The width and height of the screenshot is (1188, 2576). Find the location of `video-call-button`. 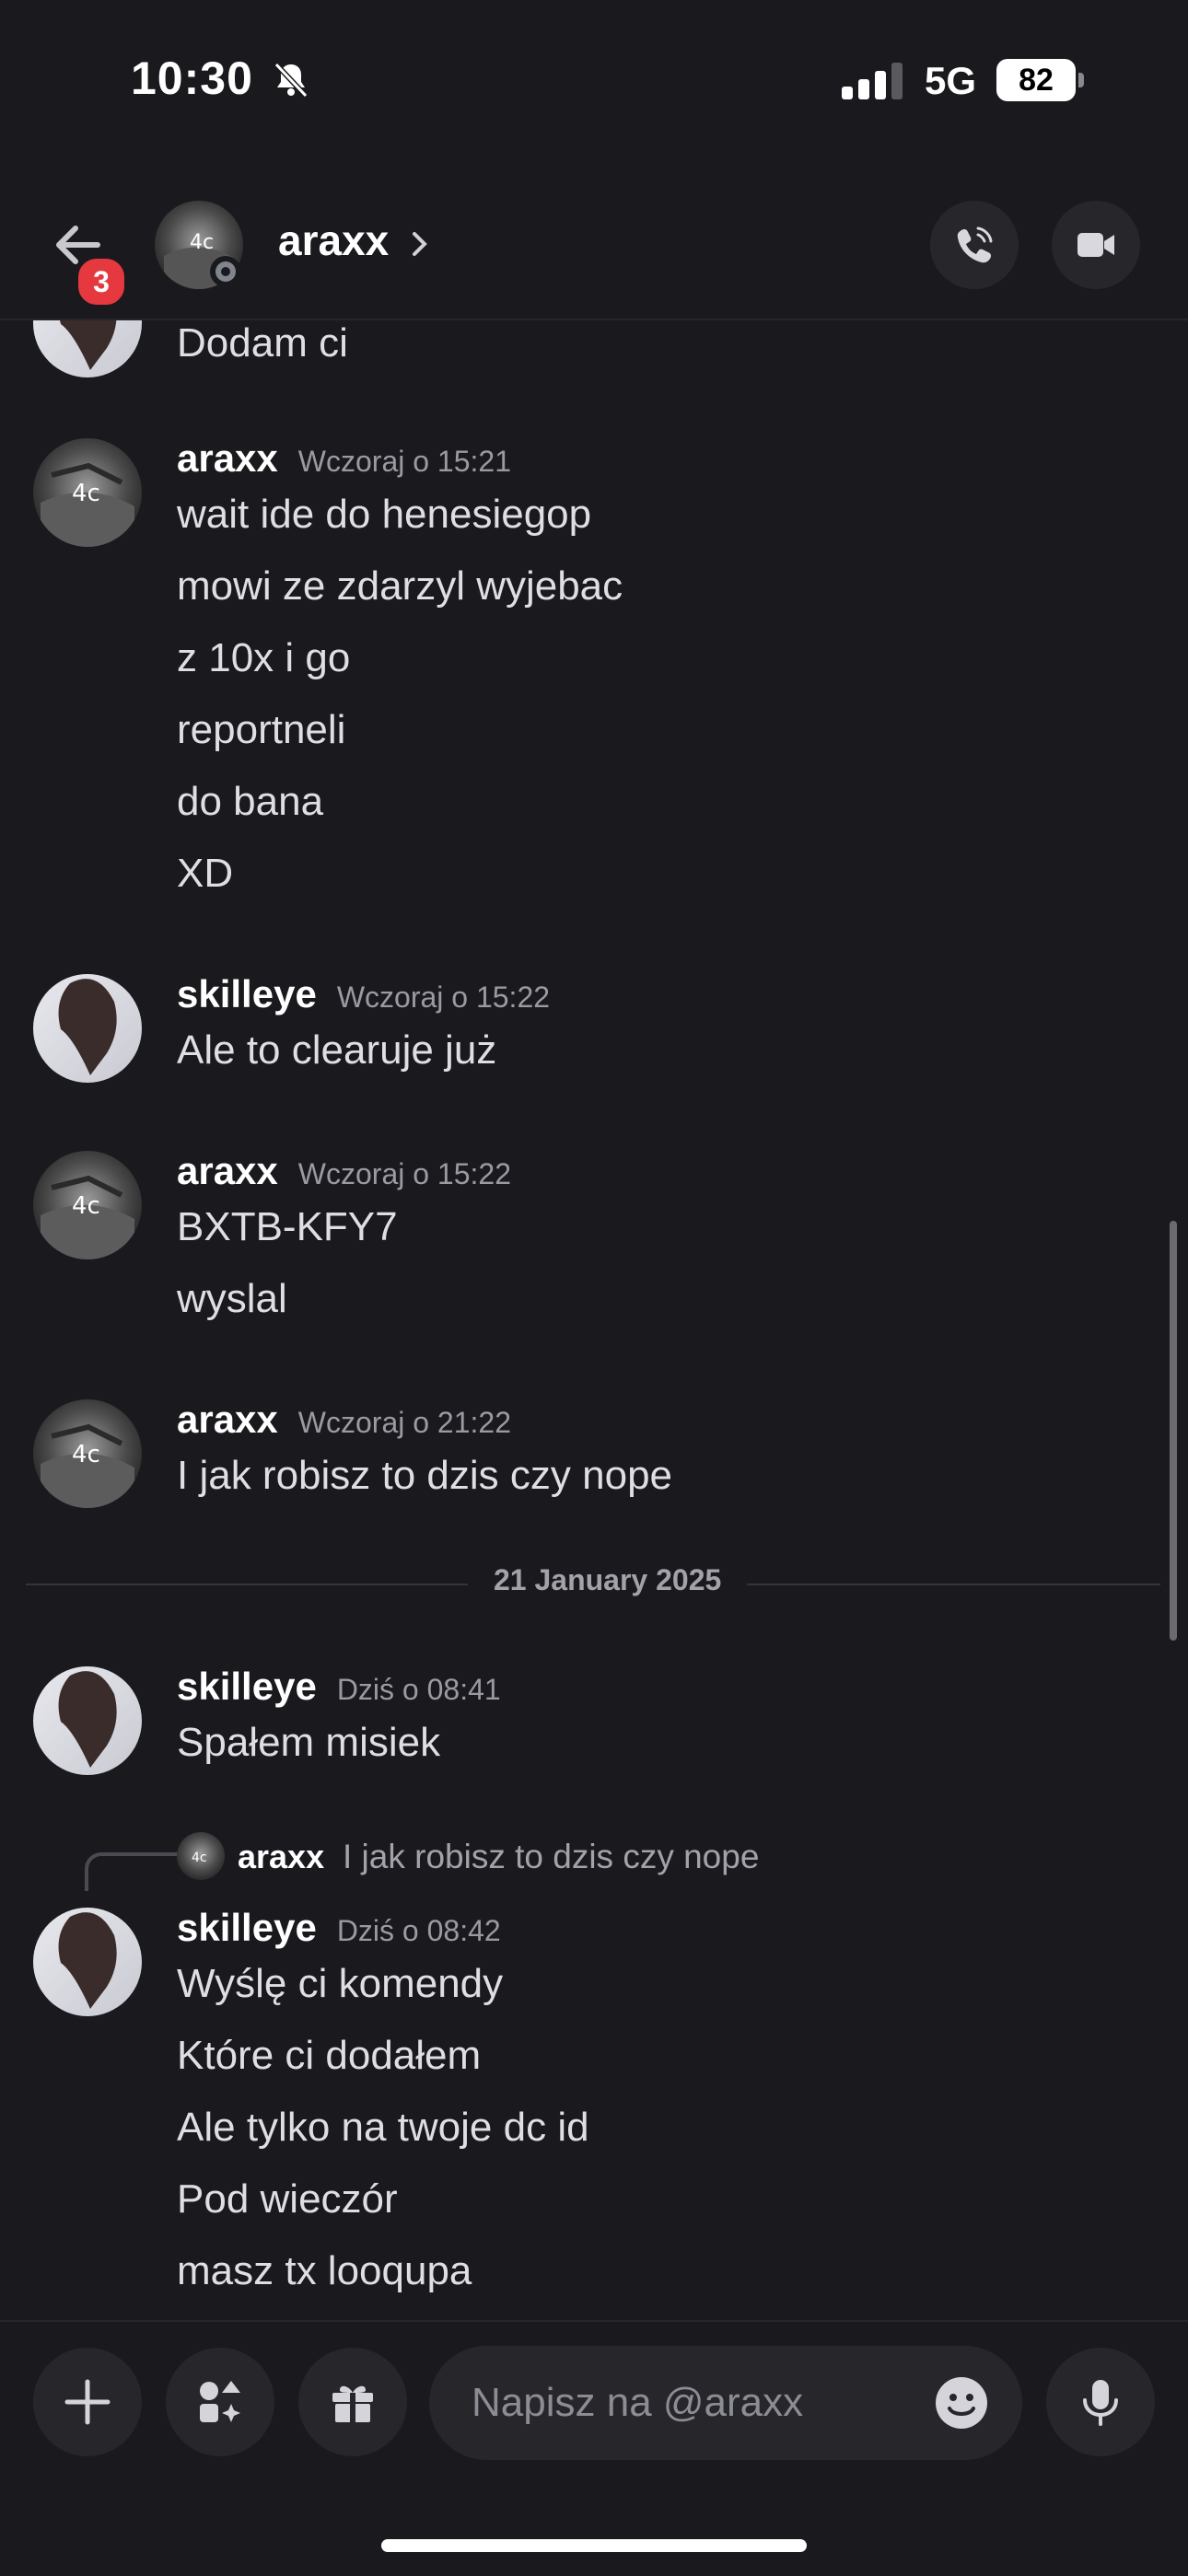

video-call-button is located at coordinates (1096, 245).